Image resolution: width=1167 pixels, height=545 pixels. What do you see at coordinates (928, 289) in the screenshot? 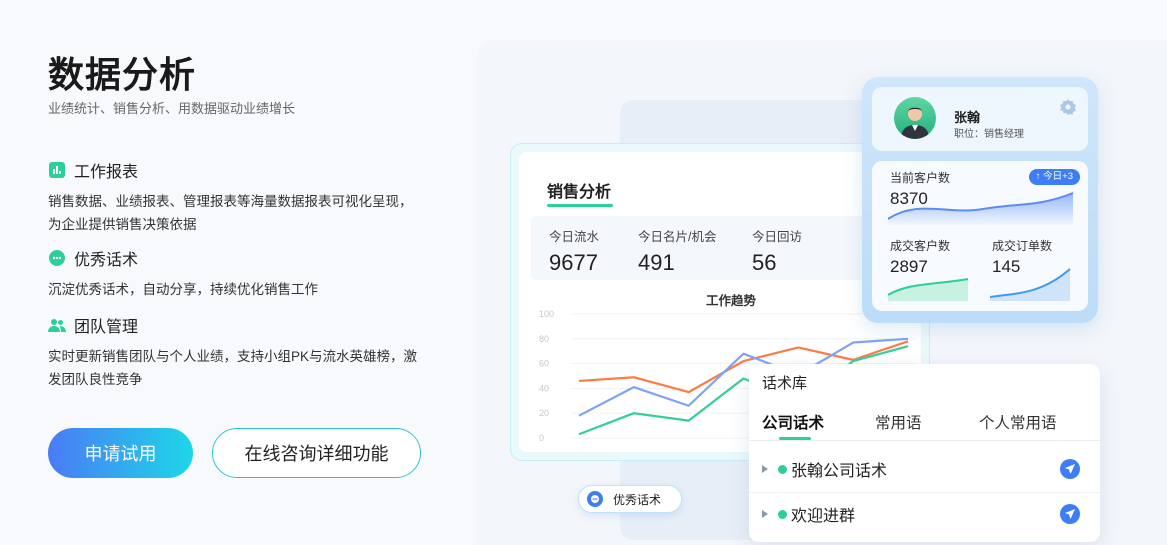
I see `deal-customers-sparkline` at bounding box center [928, 289].